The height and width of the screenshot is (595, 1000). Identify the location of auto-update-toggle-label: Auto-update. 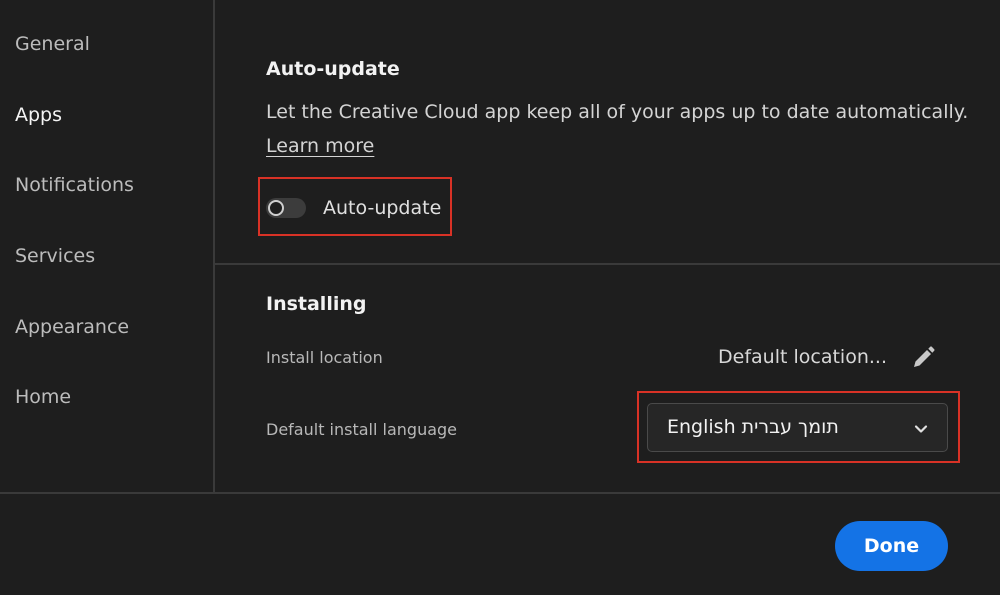
(382, 208).